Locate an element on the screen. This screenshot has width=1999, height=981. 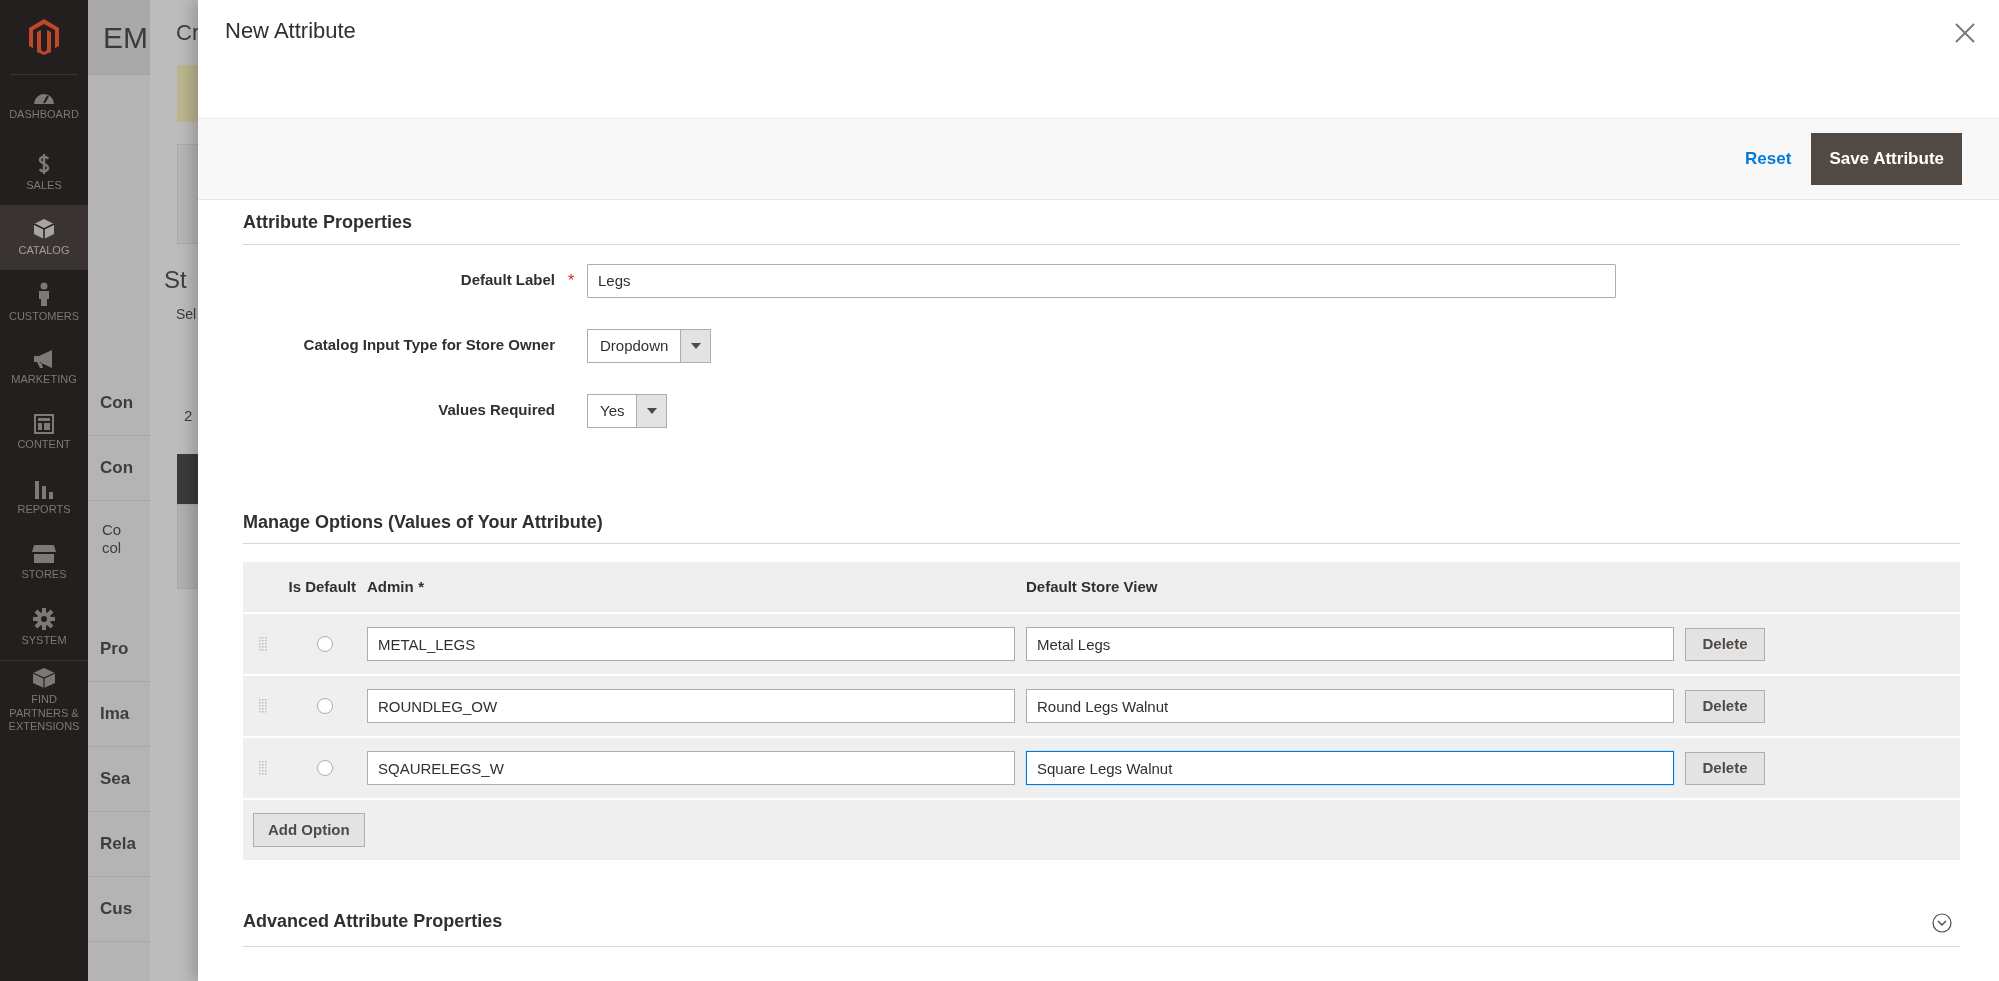
text-field: SQAURELEGS_W is located at coordinates (691, 768).